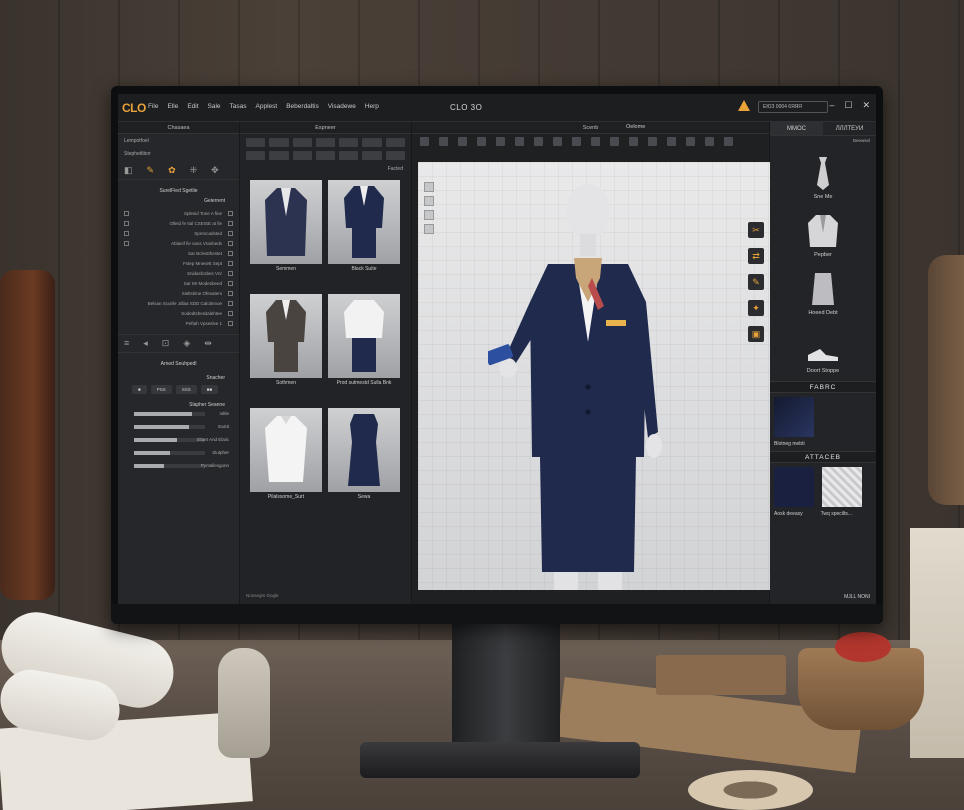 Image resolution: width=964 pixels, height=810 pixels. Describe the element at coordinates (178, 213) in the screenshot. I see `tree-item: Splesid Tone A fine` at that location.